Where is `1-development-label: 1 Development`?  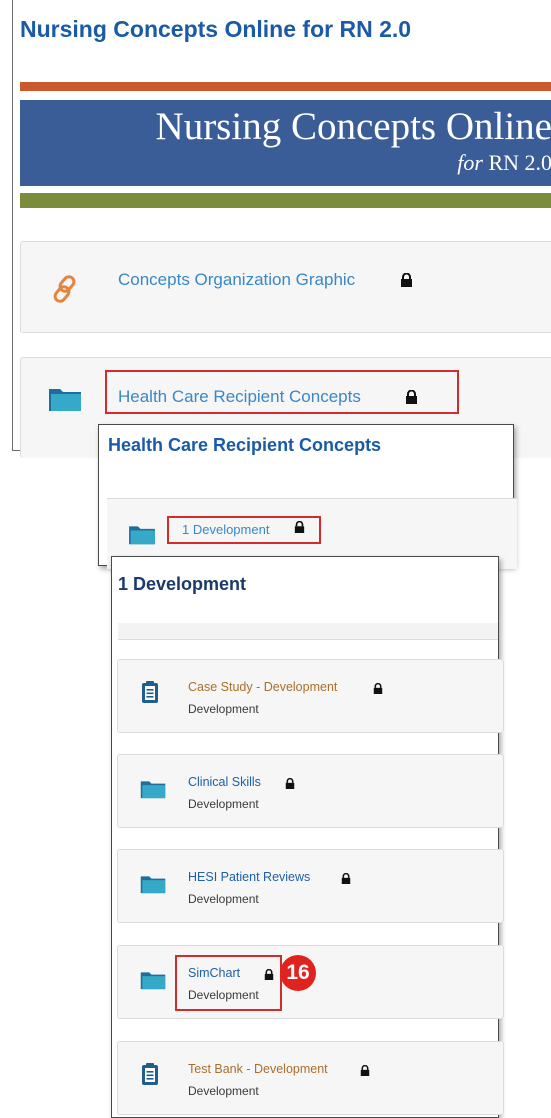 1-development-label: 1 Development is located at coordinates (226, 529).